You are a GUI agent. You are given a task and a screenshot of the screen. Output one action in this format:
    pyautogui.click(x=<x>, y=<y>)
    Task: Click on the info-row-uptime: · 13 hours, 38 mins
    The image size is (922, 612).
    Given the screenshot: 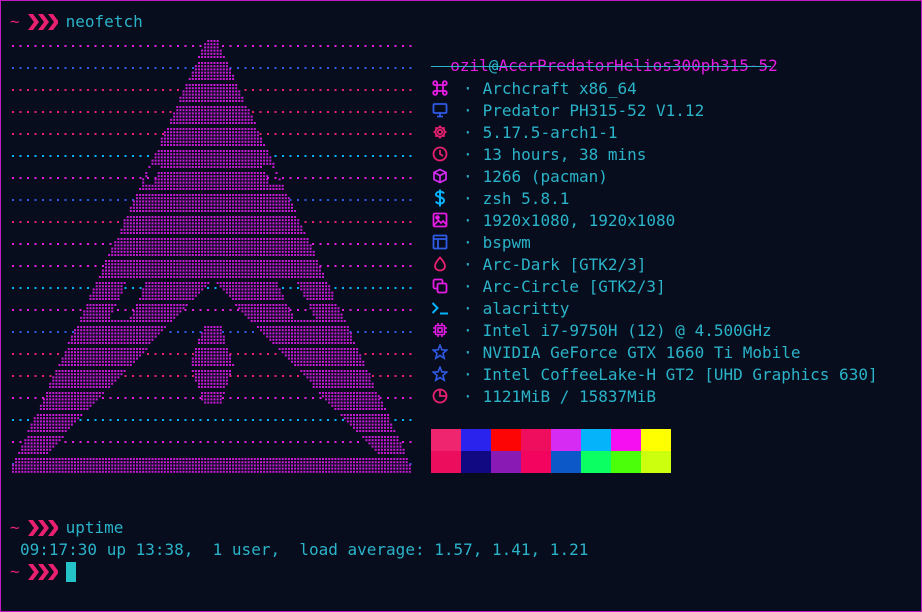 What is the action you would take?
    pyautogui.click(x=654, y=154)
    